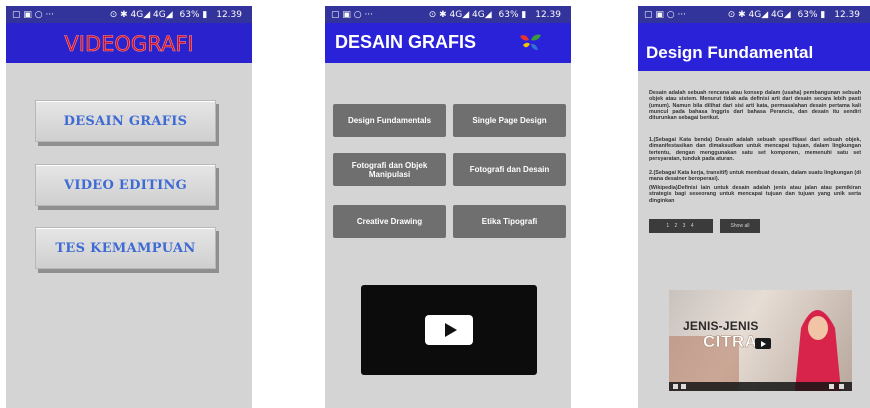 Image resolution: width=870 pixels, height=408 pixels. What do you see at coordinates (760, 386) in the screenshot?
I see `video-control-bar` at bounding box center [760, 386].